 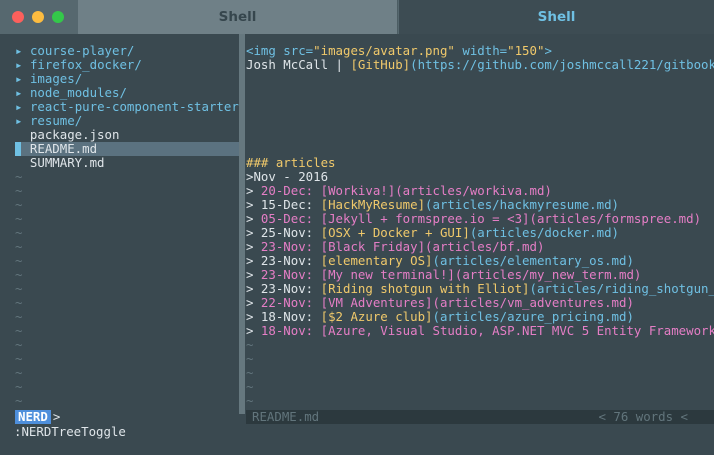 What do you see at coordinates (544, 232) in the screenshot?
I see `article-link-path: (articles/docker.md)` at bounding box center [544, 232].